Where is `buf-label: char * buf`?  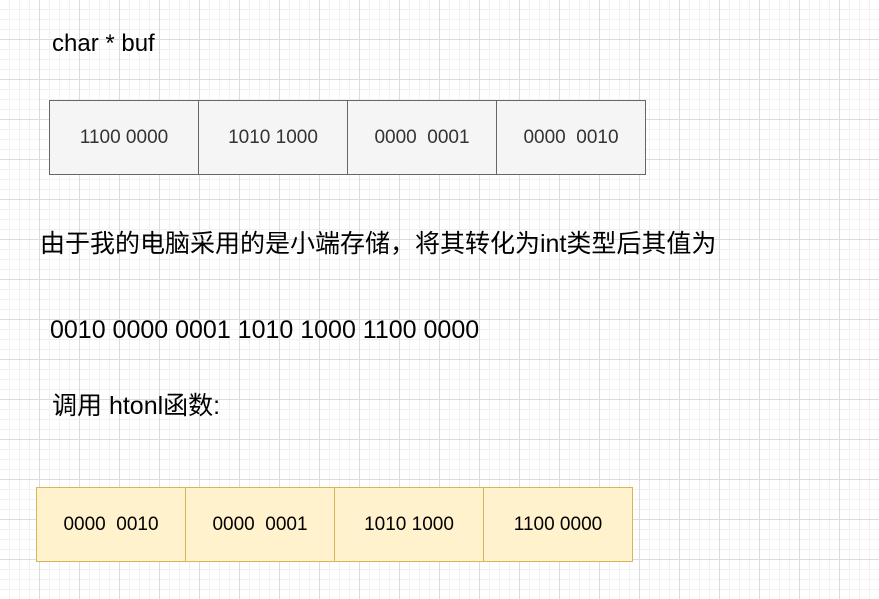 buf-label: char * buf is located at coordinates (103, 43).